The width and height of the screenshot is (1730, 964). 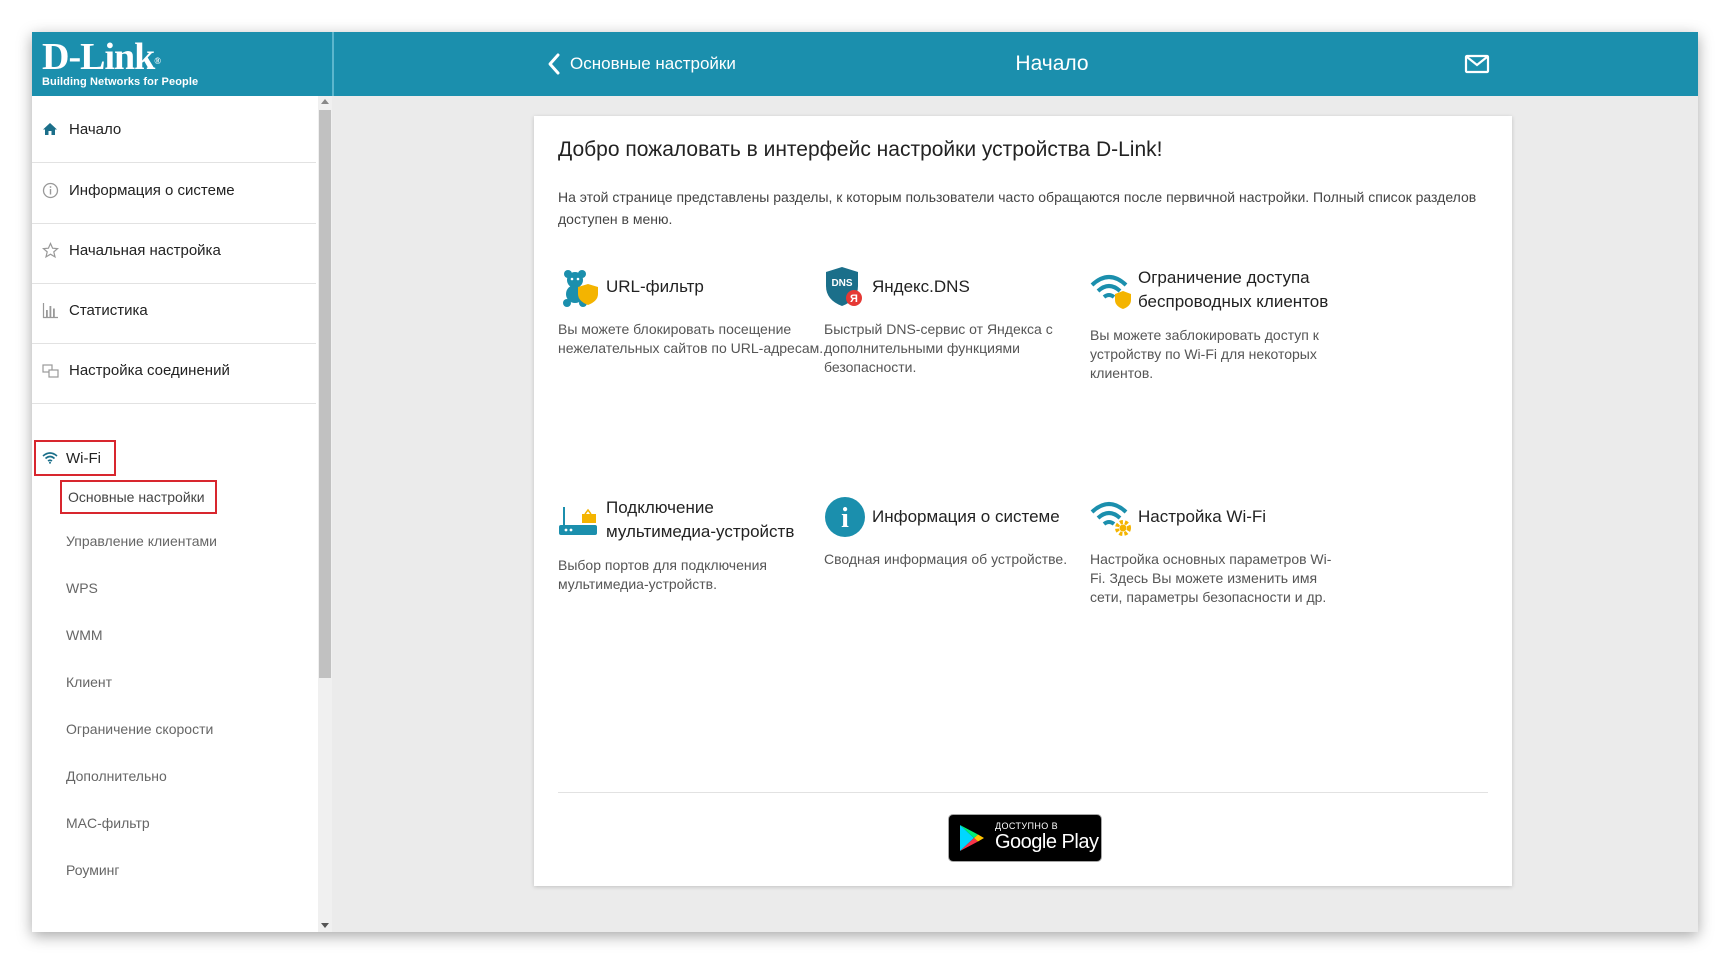 What do you see at coordinates (1047, 842) in the screenshot?
I see `google-play-big-text: Google Play` at bounding box center [1047, 842].